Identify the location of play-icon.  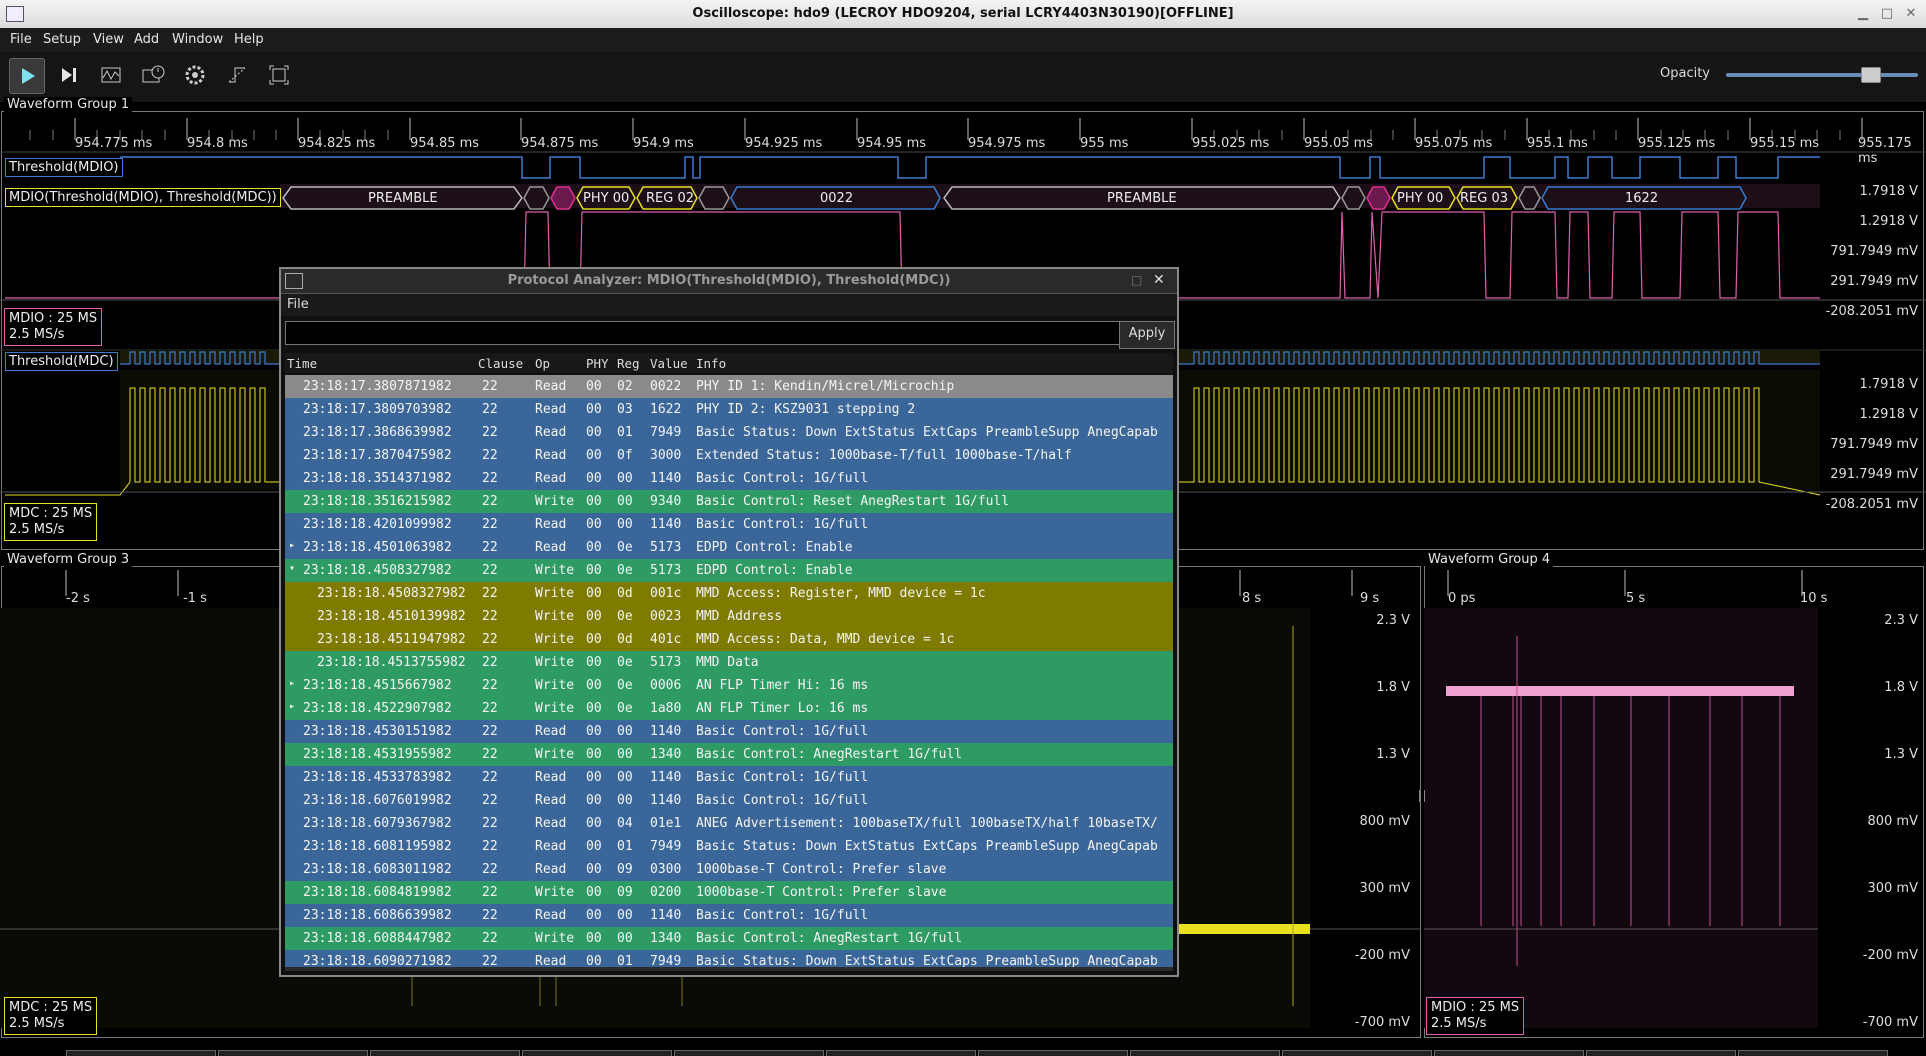
(27, 76).